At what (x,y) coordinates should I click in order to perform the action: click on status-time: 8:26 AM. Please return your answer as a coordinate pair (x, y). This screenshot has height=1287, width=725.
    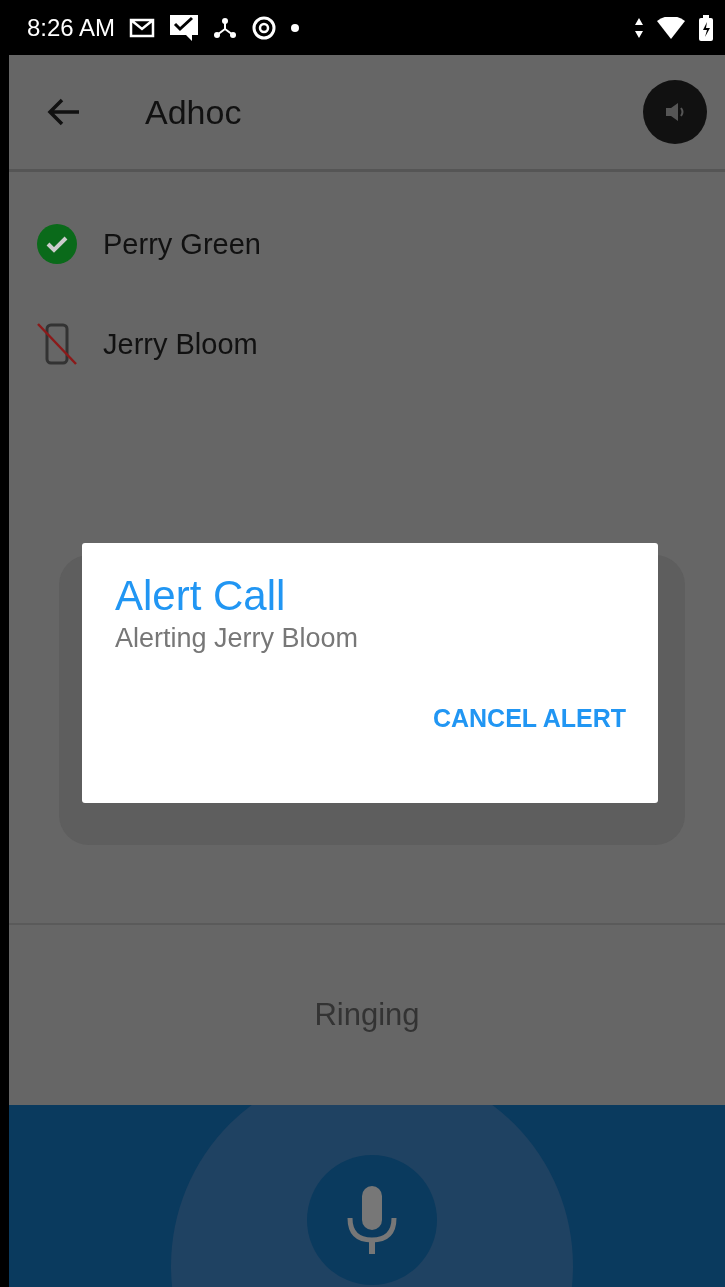
    Looking at the image, I should click on (71, 27).